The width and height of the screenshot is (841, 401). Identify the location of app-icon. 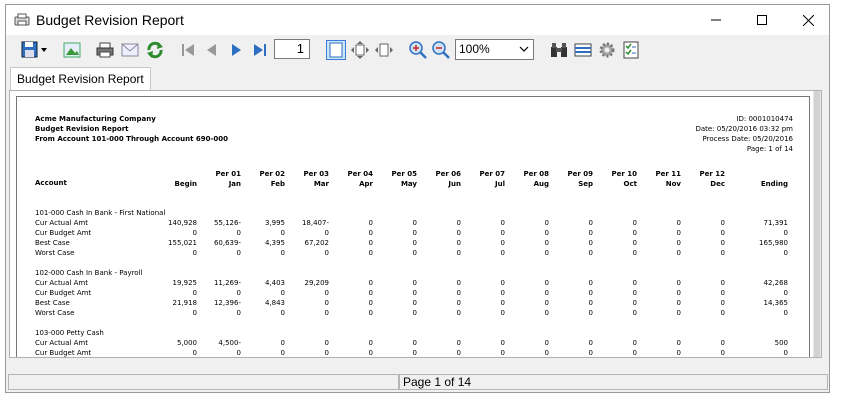
(22, 19).